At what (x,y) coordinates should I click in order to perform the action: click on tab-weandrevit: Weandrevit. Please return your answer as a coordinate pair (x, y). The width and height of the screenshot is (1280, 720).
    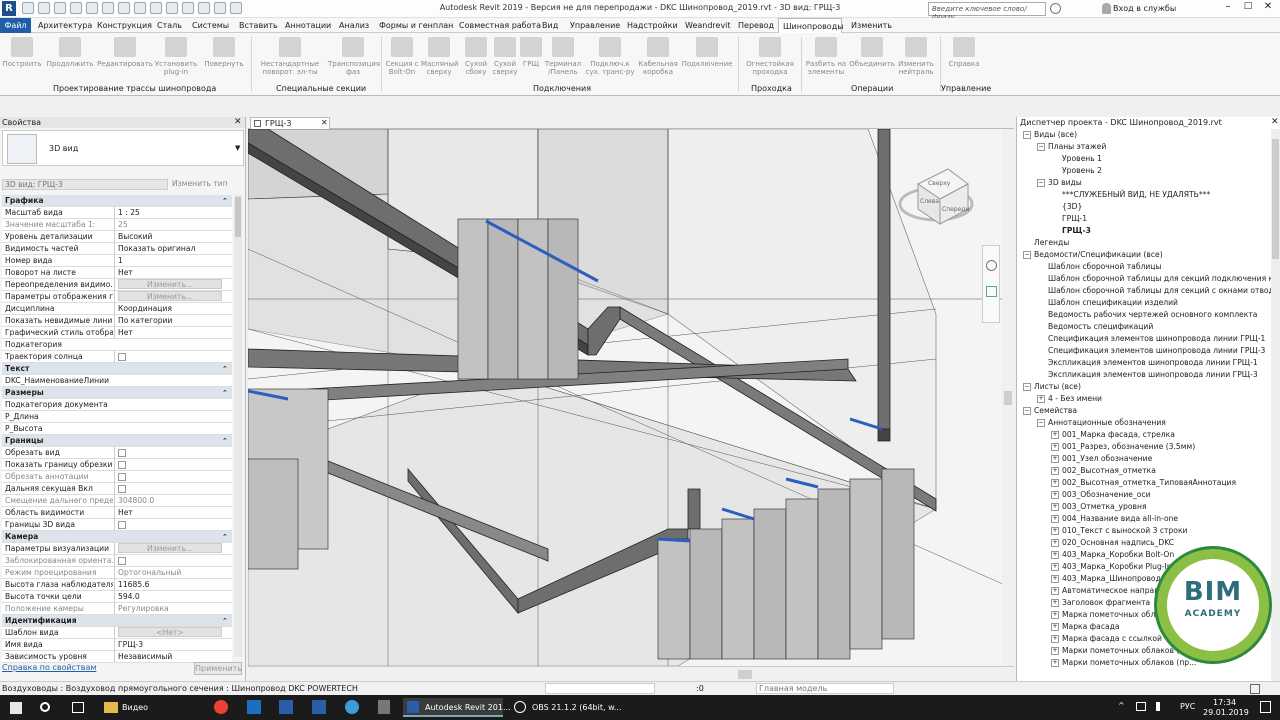
    Looking at the image, I should click on (708, 25).